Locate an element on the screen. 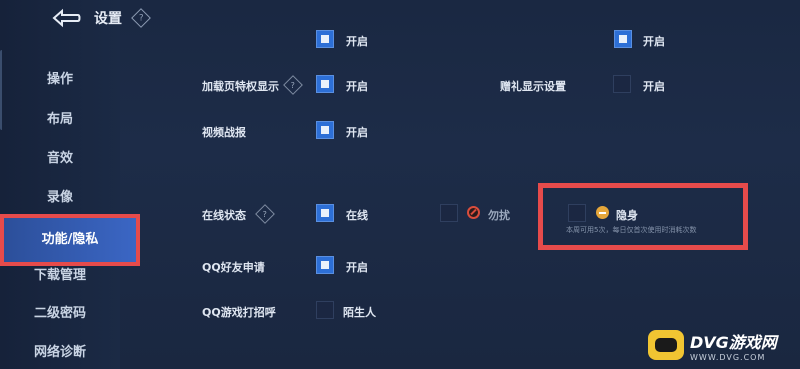 The height and width of the screenshot is (369, 800). qq-game-greeting-label: QQ游戏打招呼 is located at coordinates (239, 312).